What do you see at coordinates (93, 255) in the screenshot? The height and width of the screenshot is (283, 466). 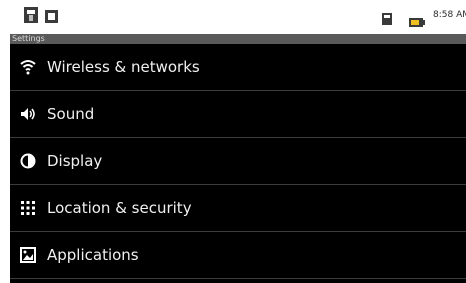 I see `settings-item-label: Applications` at bounding box center [93, 255].